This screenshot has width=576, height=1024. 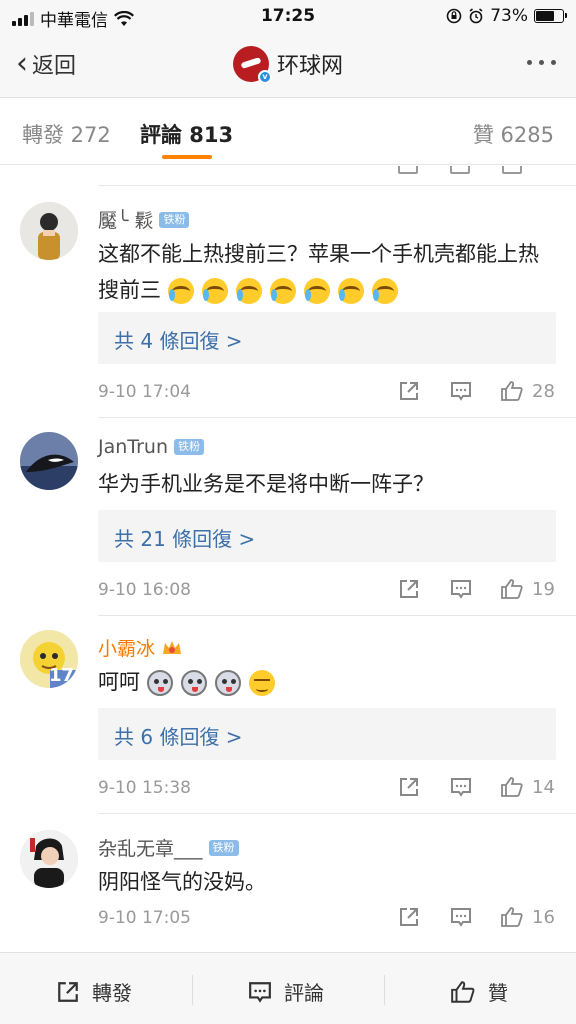 I want to click on comment-item: 杂乱无章___ 铁粉 阴阳怪气的没妈。 9-10 17:05 16, so click(x=288, y=883).